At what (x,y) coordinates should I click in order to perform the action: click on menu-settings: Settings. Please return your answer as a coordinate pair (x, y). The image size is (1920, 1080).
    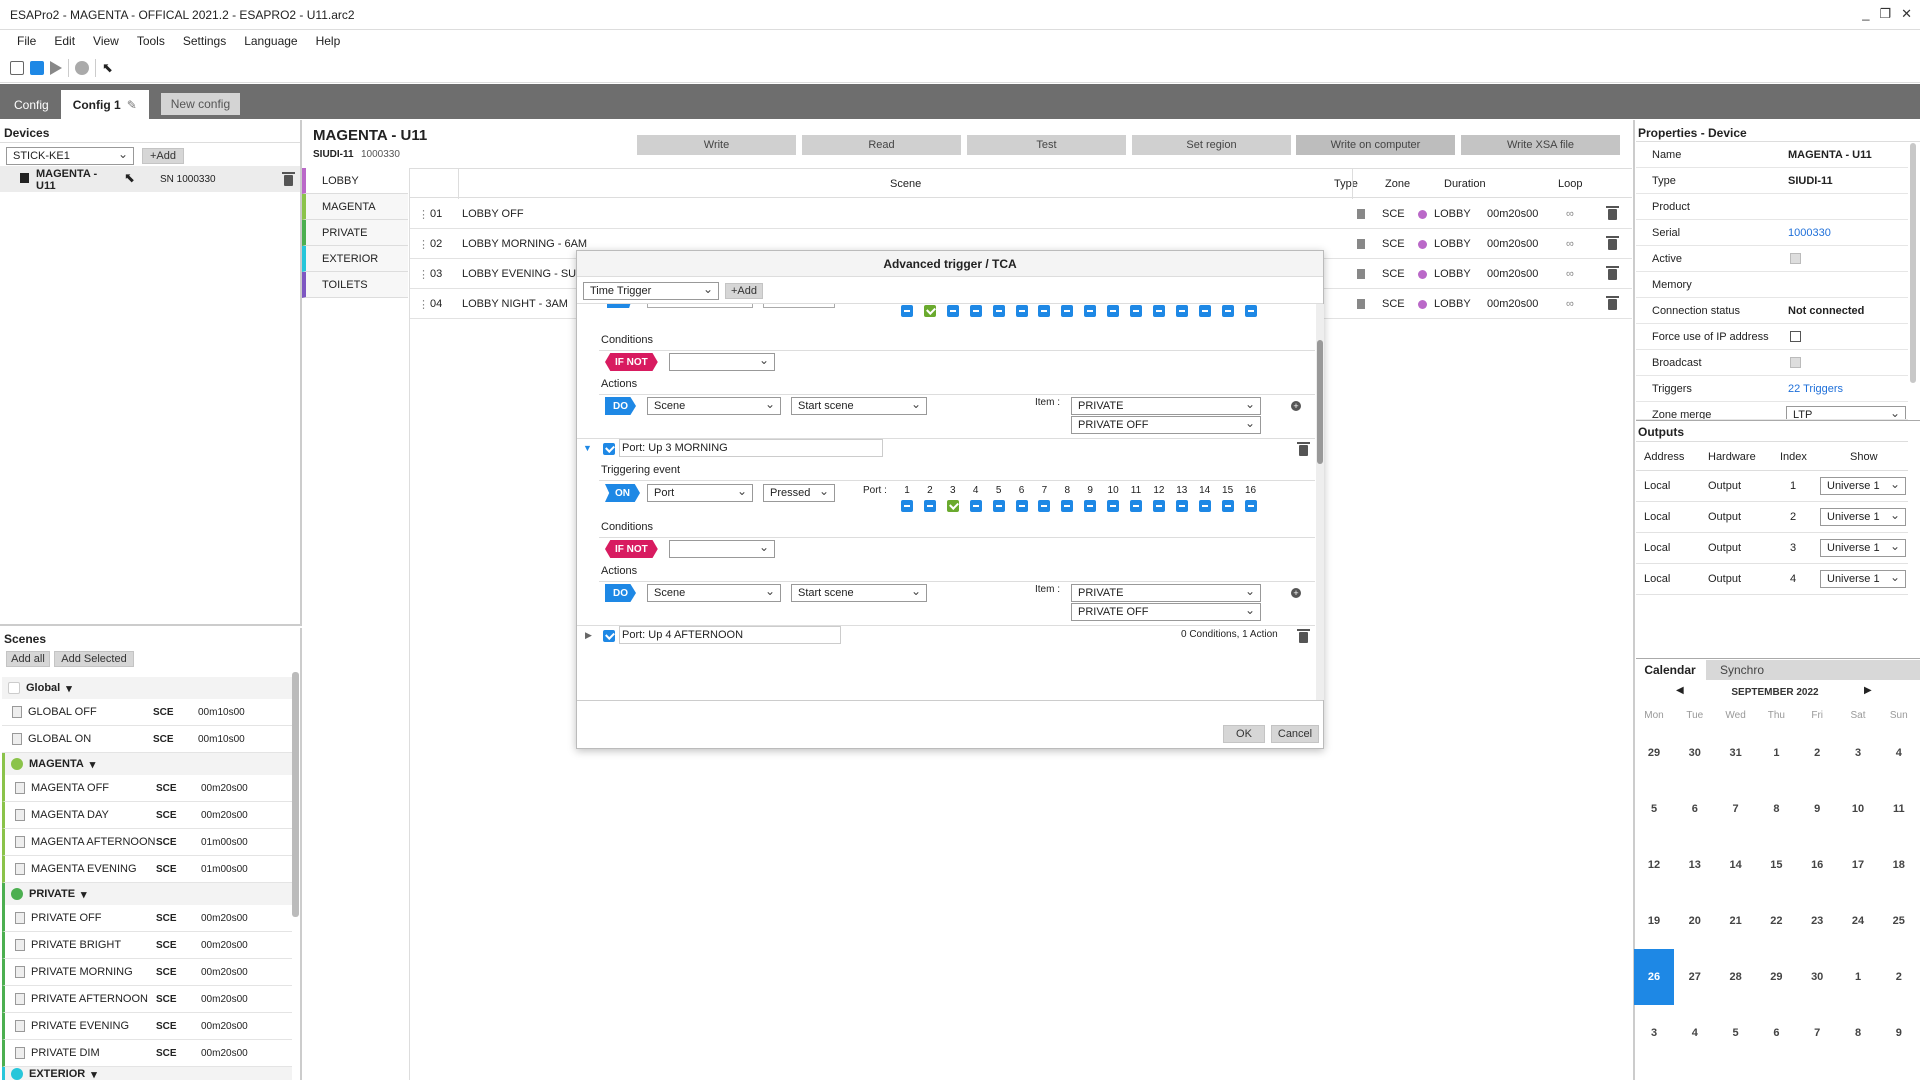
    Looking at the image, I should click on (204, 41).